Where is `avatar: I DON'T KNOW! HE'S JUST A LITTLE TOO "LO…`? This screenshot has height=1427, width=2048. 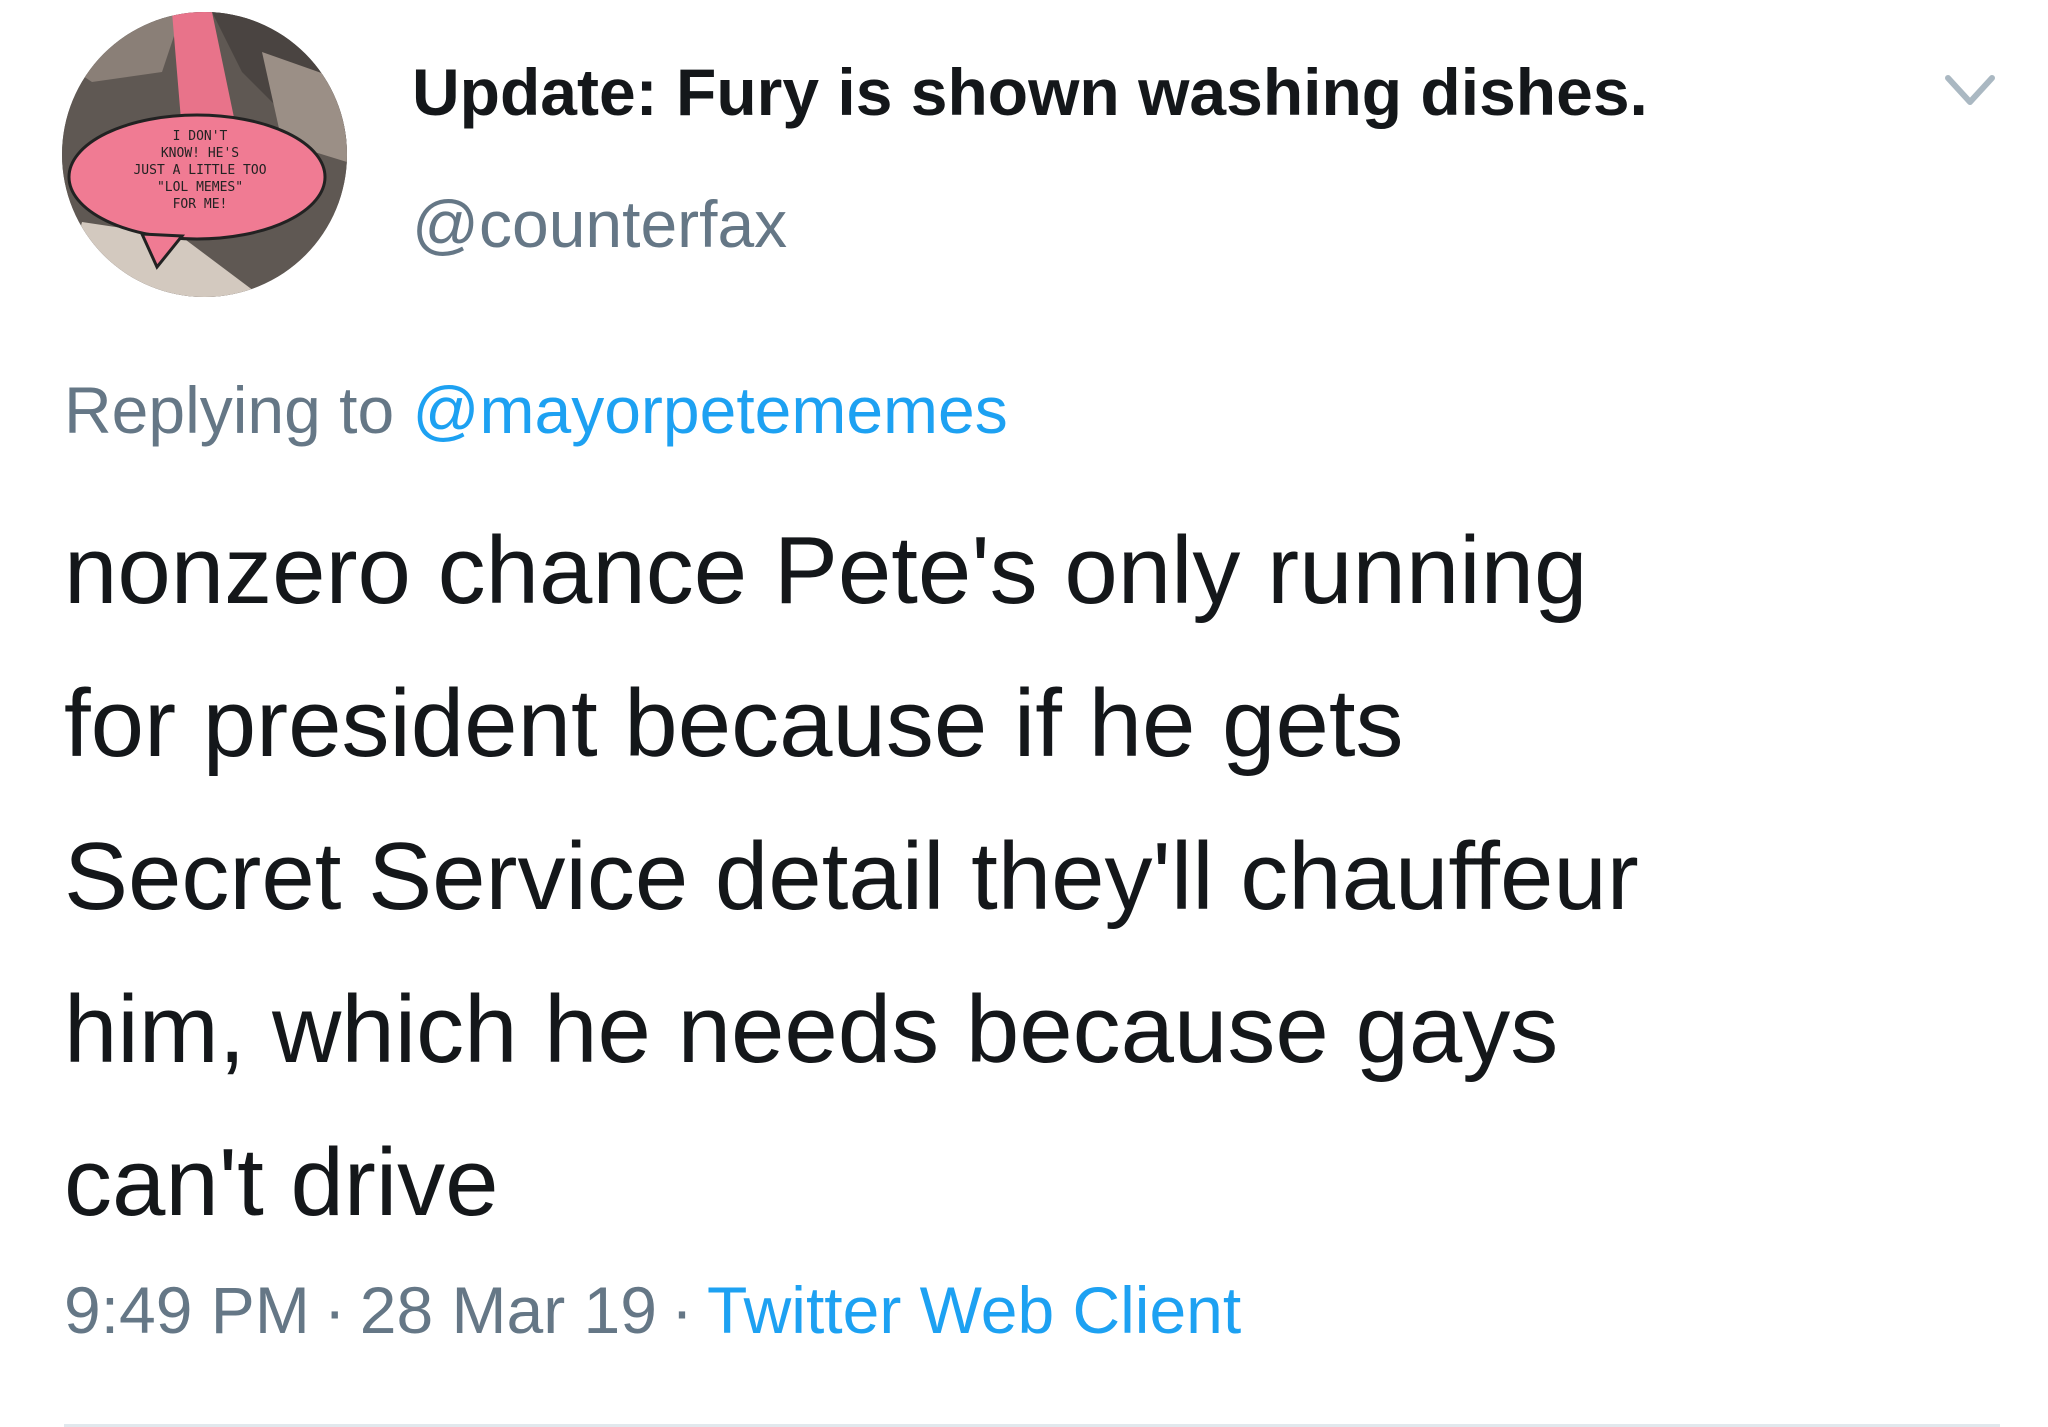
avatar: I DON'T KNOW! HE'S JUST A LITTLE TOO "LO… is located at coordinates (204, 154).